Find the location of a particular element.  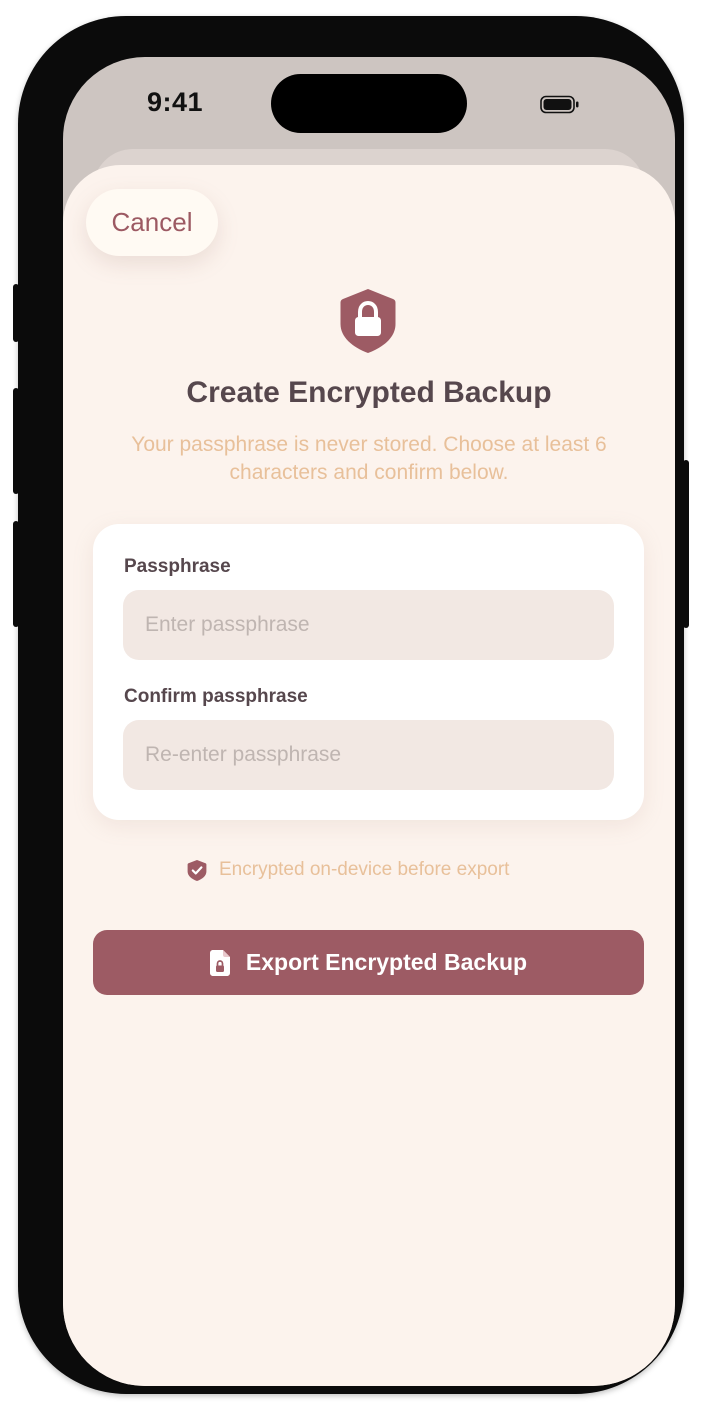

encryption-note-text: Encrypted on-device before export is located at coordinates (364, 869).